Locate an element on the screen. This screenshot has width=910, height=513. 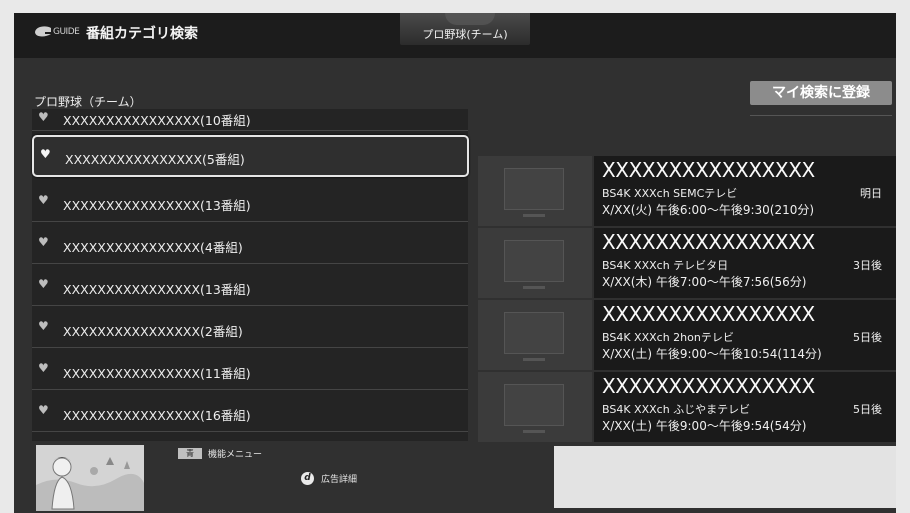
function-menu-hint: 青 機能メニュー is located at coordinates (220, 453).